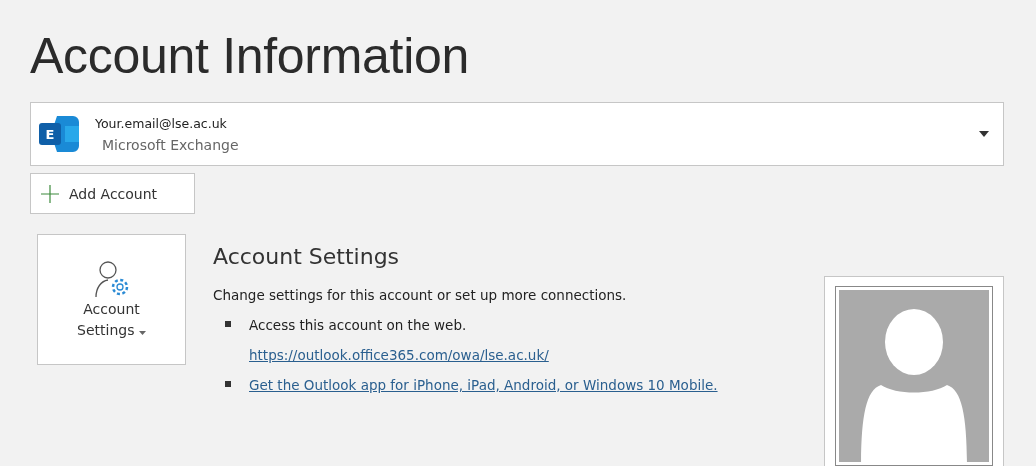  I want to click on page-title: Account Information, so click(250, 56).